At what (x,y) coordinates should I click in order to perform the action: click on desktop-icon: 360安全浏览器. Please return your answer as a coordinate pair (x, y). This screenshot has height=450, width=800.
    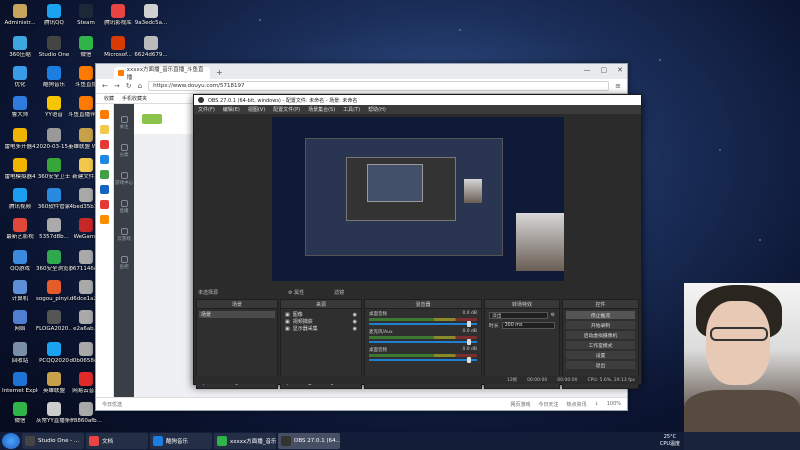
    Looking at the image, I should click on (54, 261).